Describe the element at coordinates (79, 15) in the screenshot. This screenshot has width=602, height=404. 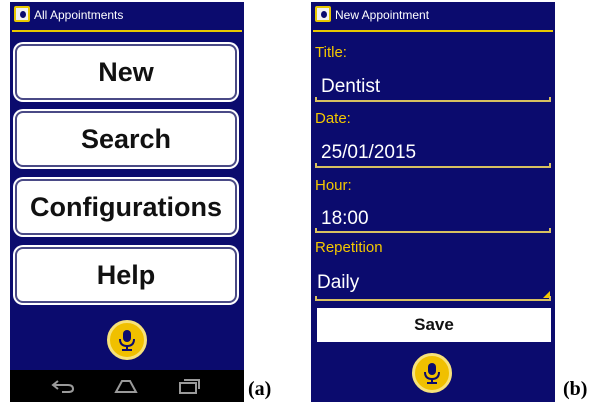
I see `screen-title: All Appointments` at that location.